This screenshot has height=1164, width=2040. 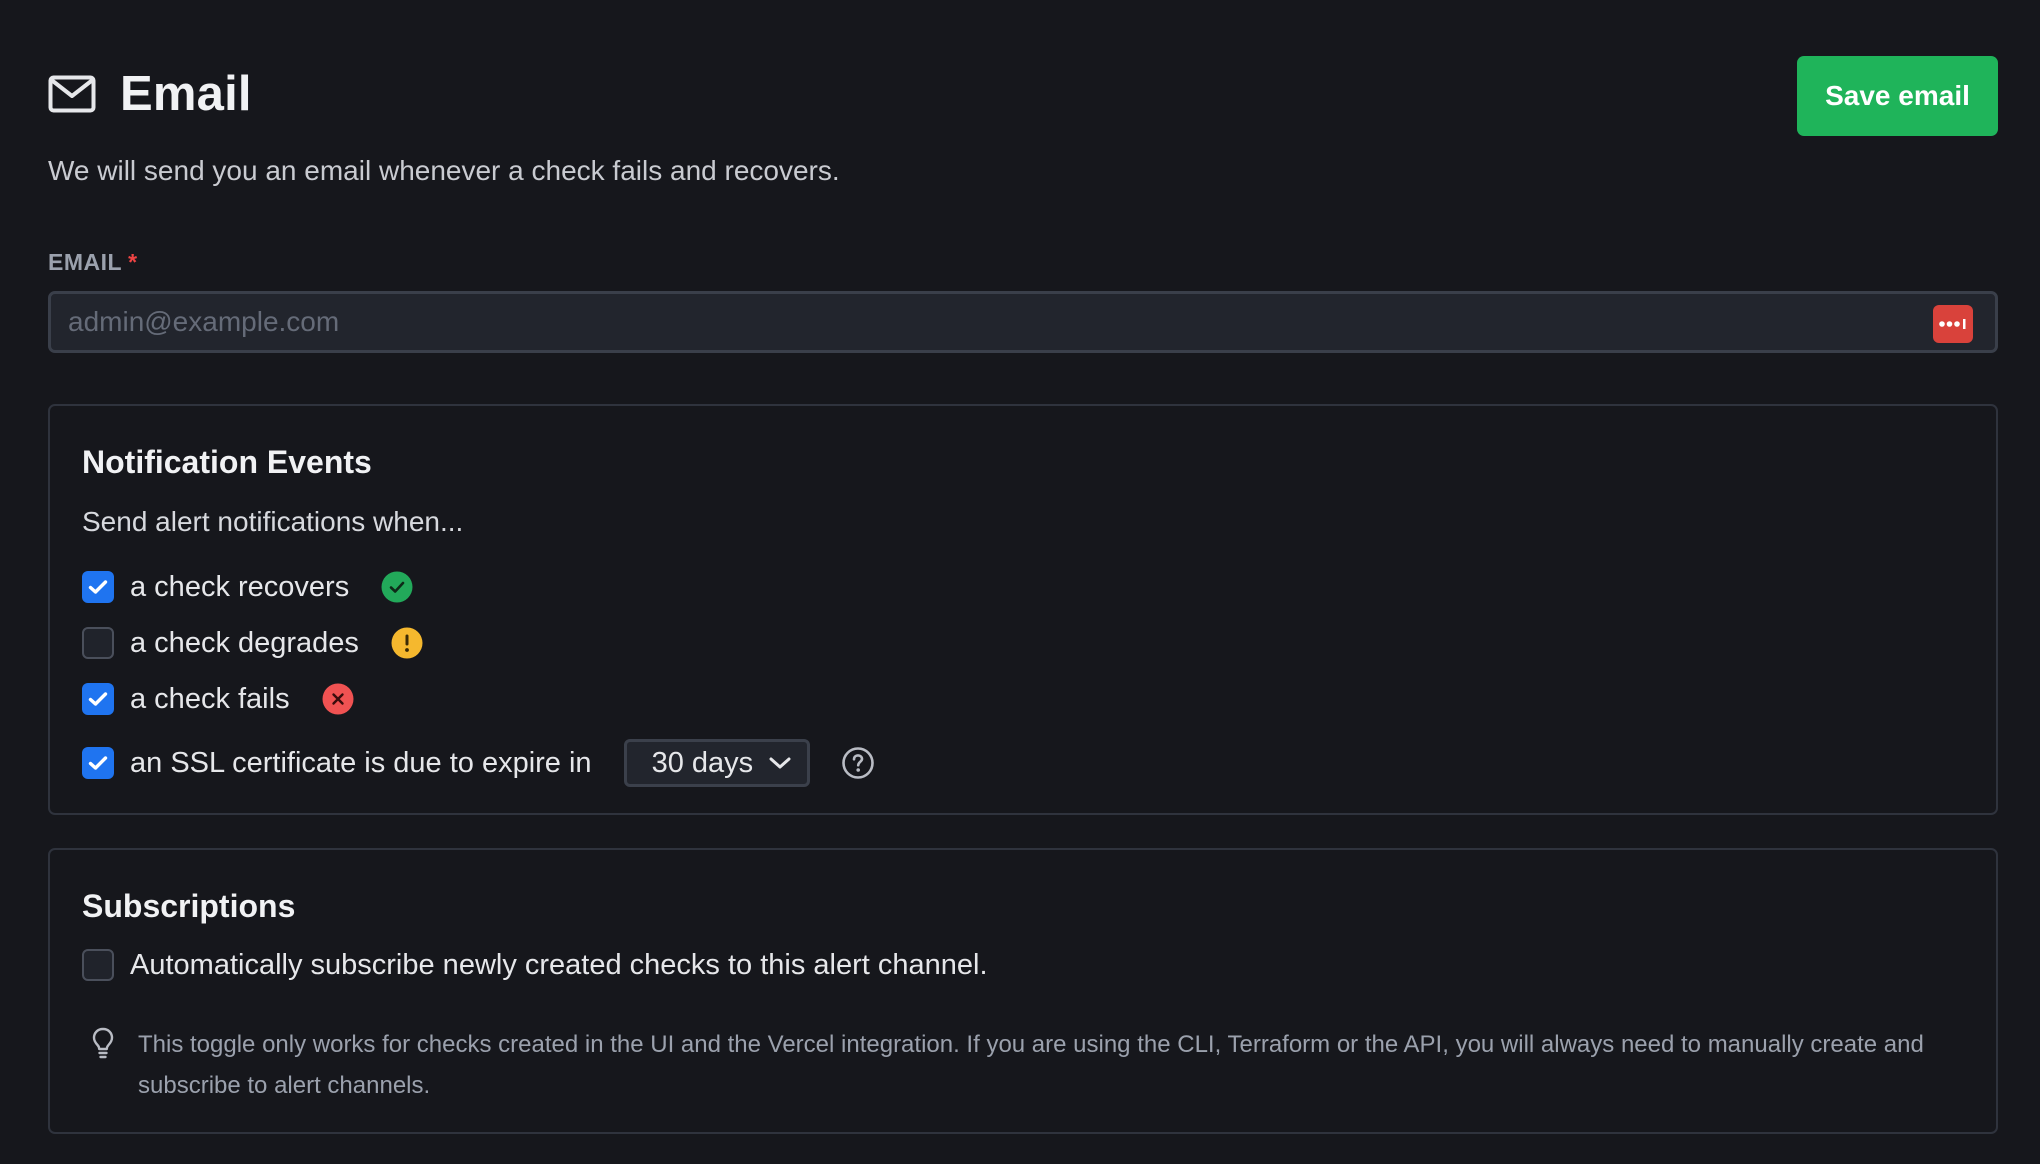 I want to click on lightbulb-icon, so click(x=103, y=1043).